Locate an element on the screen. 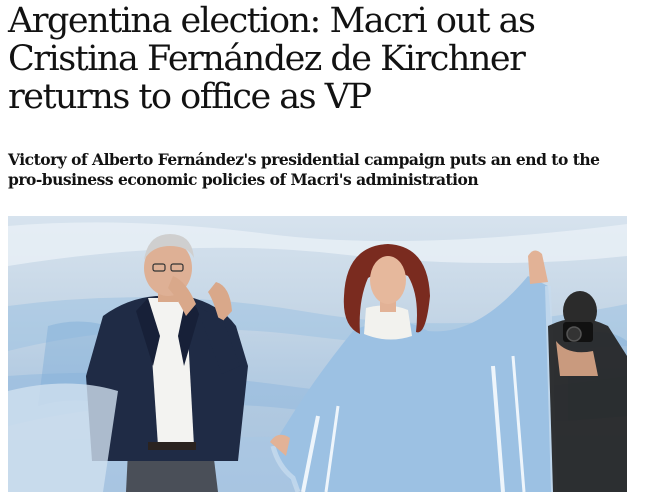  foreground-flag is located at coordinates (63, 437).